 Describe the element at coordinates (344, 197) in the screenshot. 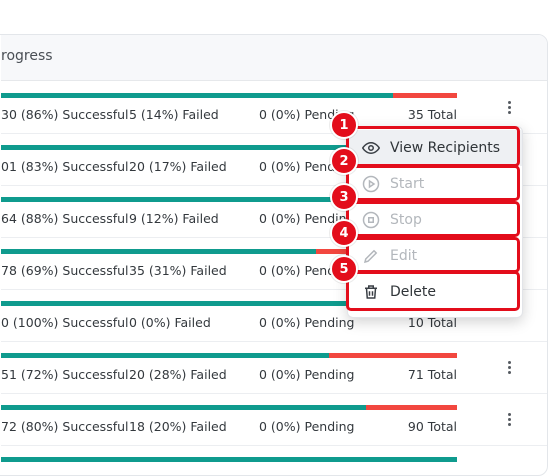

I see `step-badge-3: 3` at that location.